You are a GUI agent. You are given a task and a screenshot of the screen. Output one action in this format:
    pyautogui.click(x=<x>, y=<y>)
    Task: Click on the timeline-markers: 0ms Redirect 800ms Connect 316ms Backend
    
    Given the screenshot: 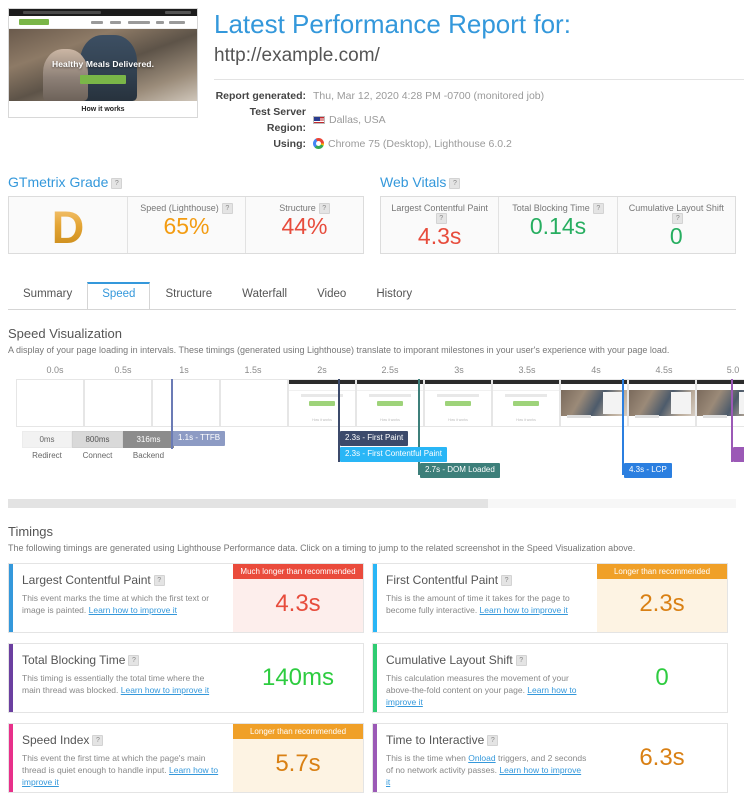 What is the action you would take?
    pyautogui.click(x=376, y=431)
    